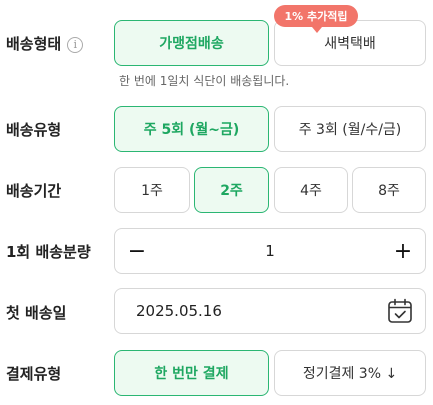 The width and height of the screenshot is (433, 405). What do you see at coordinates (191, 373) in the screenshot?
I see `payment-once-button: 한 번만 결제` at bounding box center [191, 373].